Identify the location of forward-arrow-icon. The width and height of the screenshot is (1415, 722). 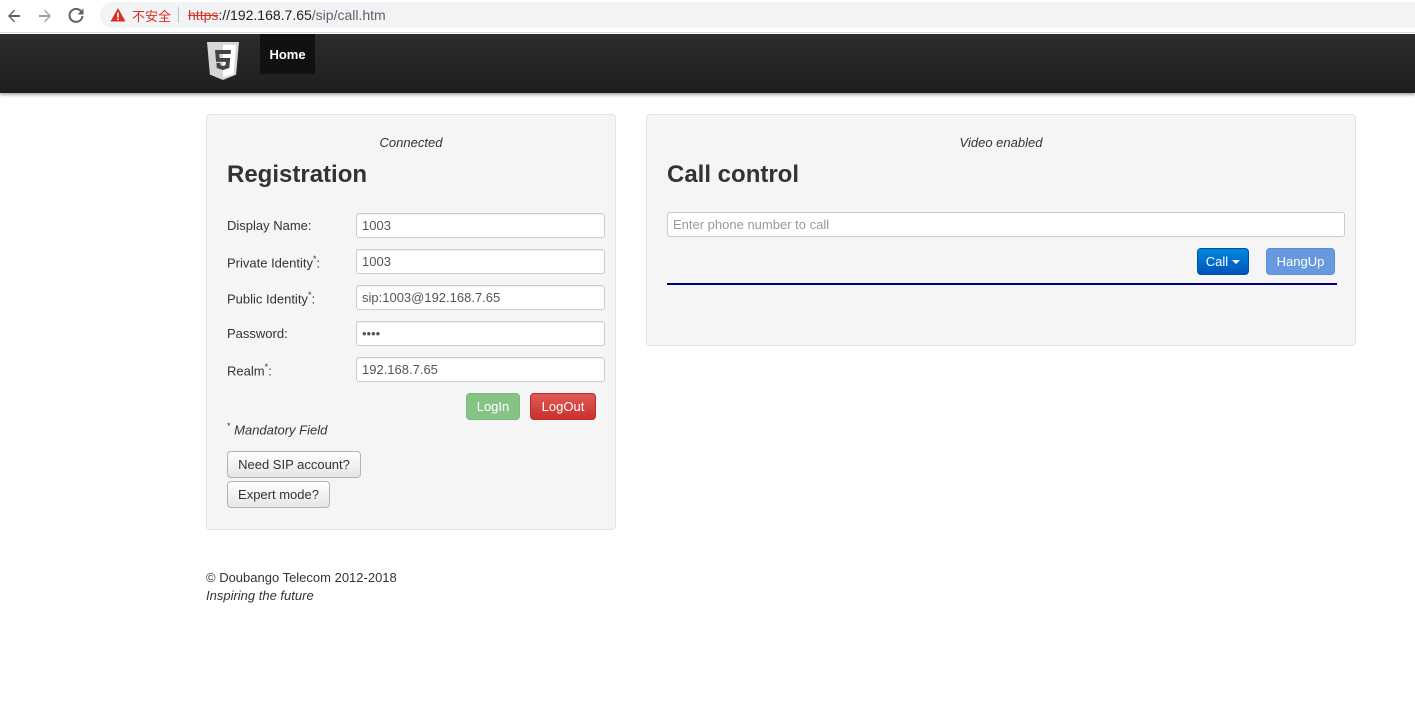
(45, 16).